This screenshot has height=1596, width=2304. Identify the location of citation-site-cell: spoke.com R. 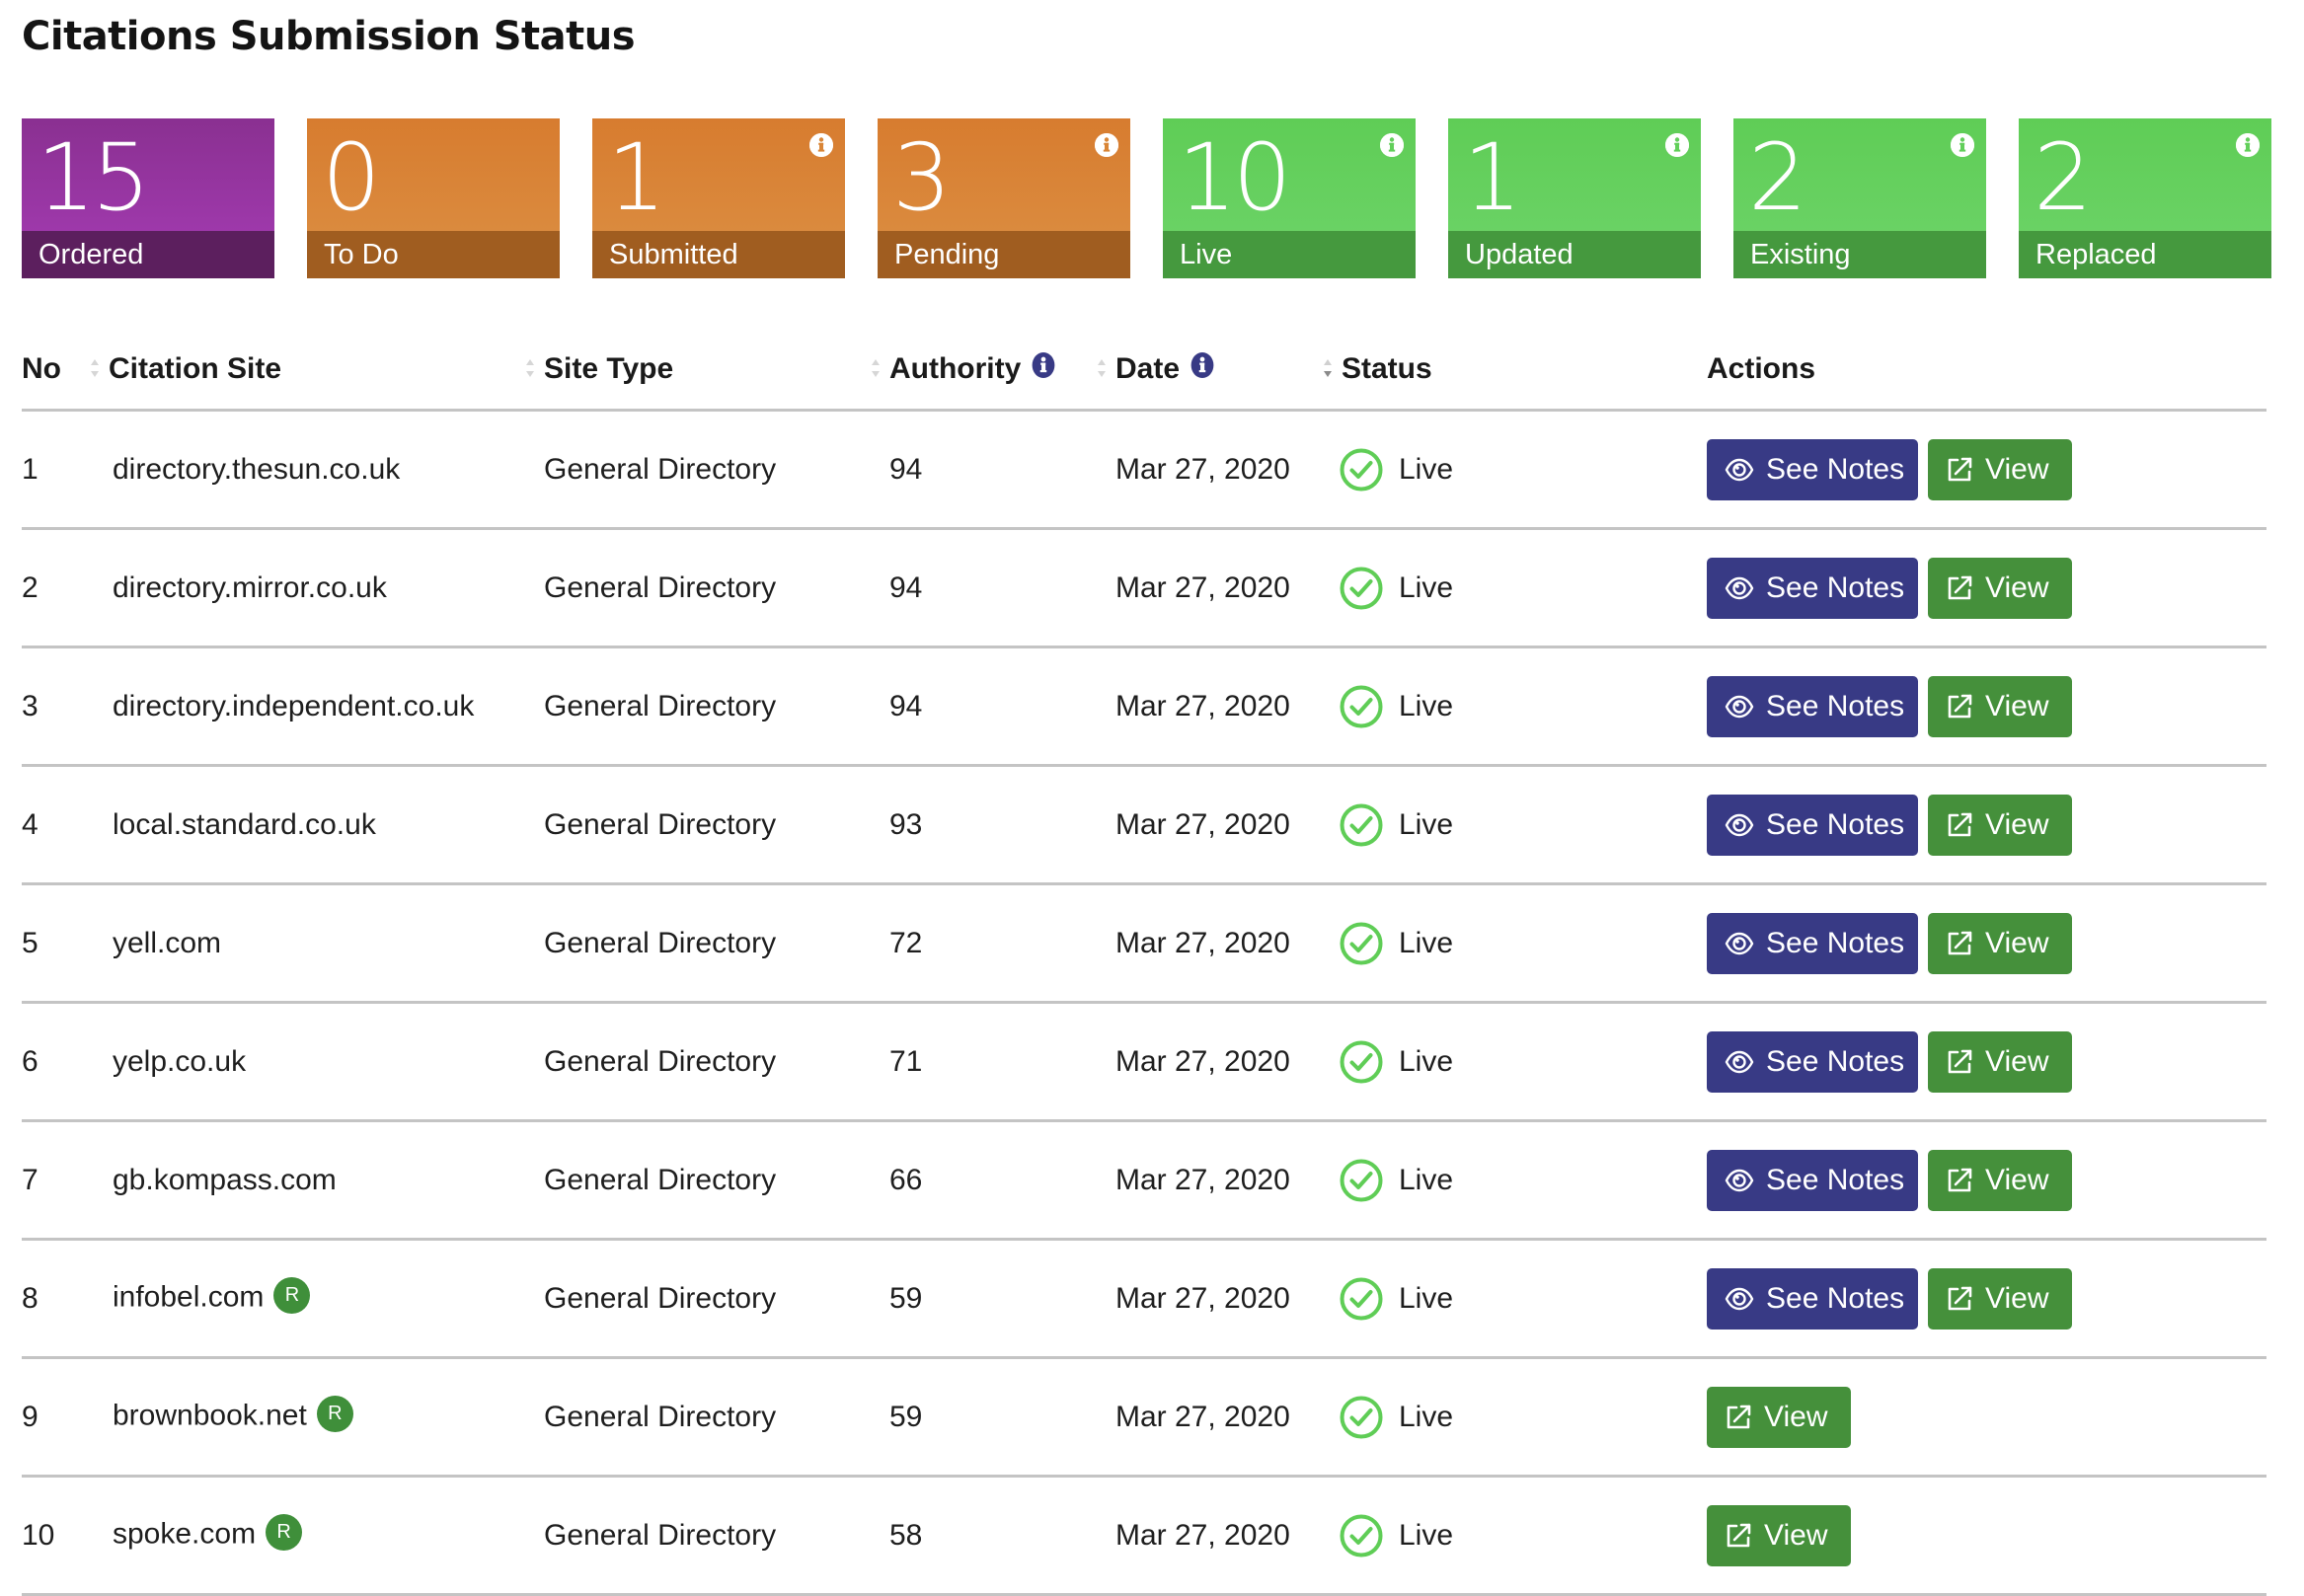
(328, 1536).